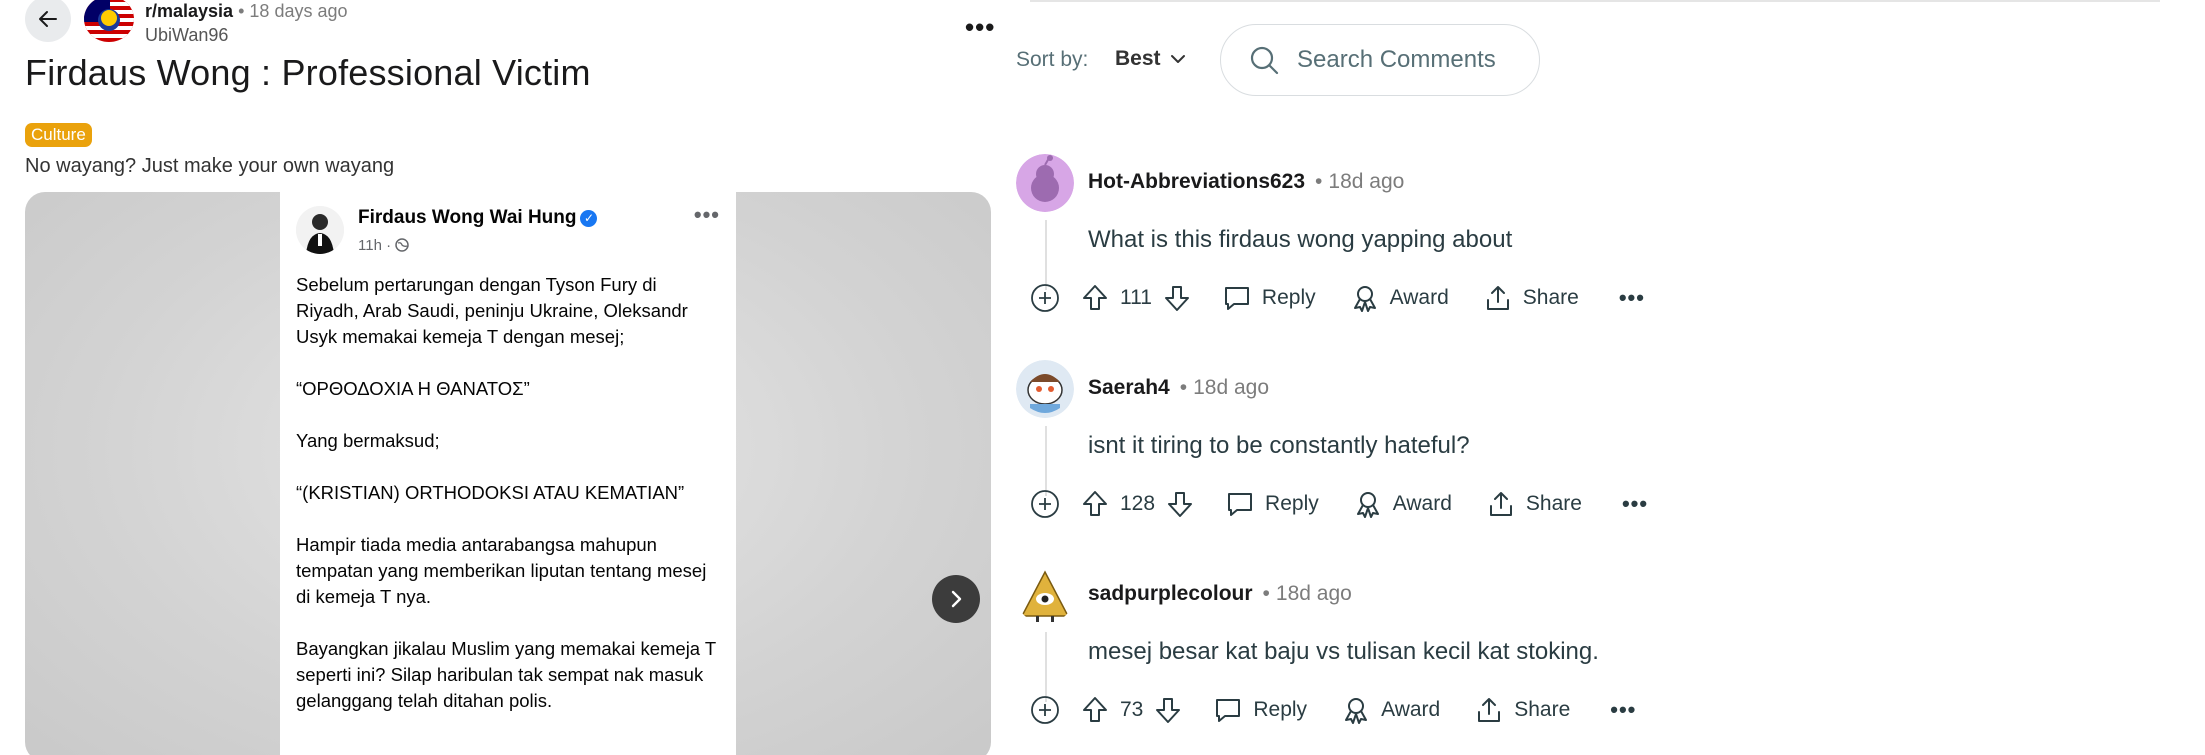 Image resolution: width=2205 pixels, height=755 pixels. I want to click on vote-count: 111, so click(1136, 297).